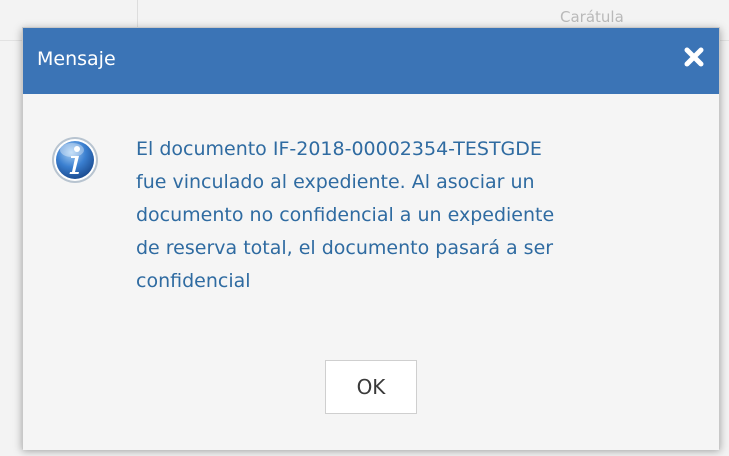 This screenshot has height=456, width=729. What do you see at coordinates (694, 57) in the screenshot?
I see `close-icon` at bounding box center [694, 57].